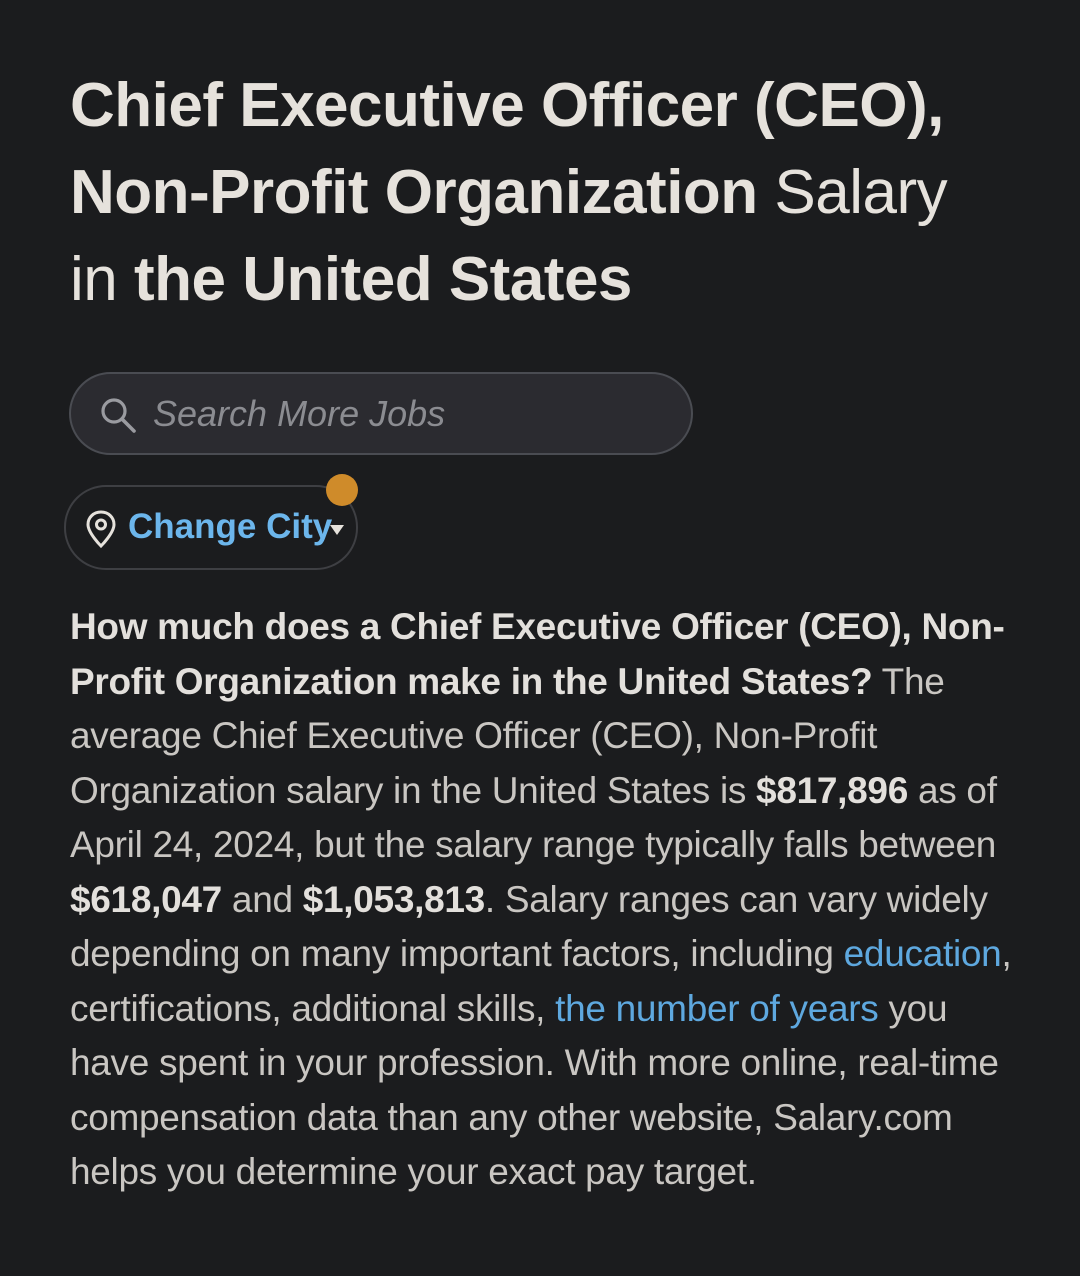  I want to click on location-pin-icon, so click(101, 529).